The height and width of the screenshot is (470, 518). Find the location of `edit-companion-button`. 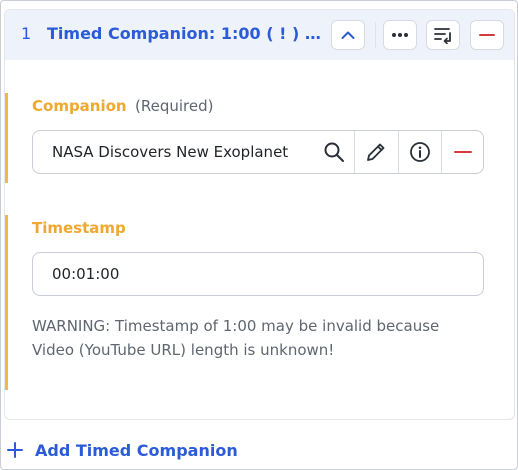

edit-companion-button is located at coordinates (376, 152).